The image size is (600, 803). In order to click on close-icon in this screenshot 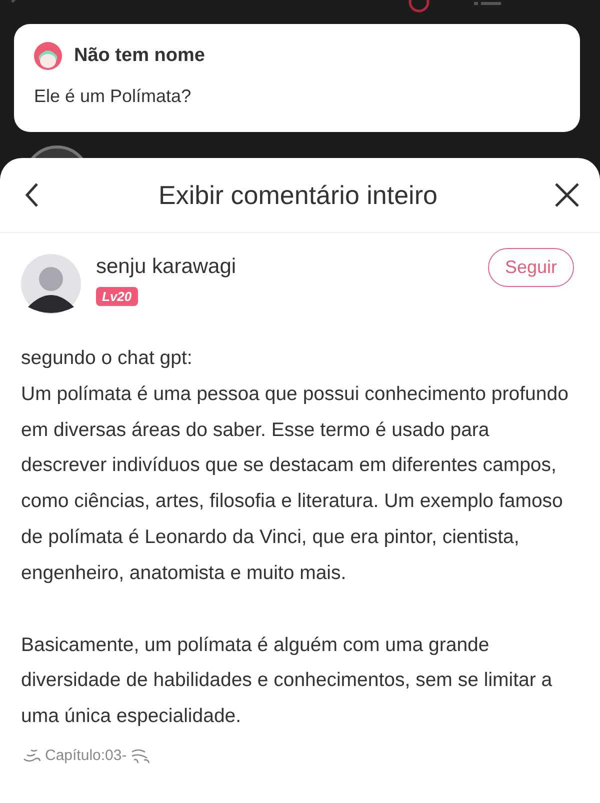, I will do `click(567, 195)`.